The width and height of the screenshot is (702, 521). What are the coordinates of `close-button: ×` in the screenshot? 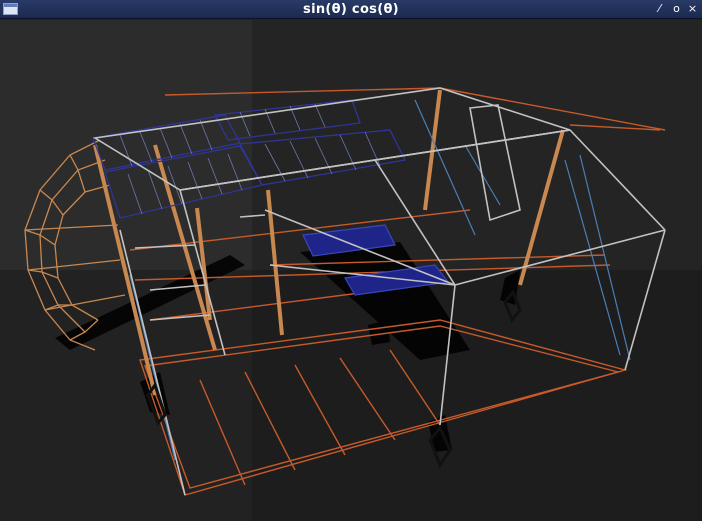 It's located at (692, 9).